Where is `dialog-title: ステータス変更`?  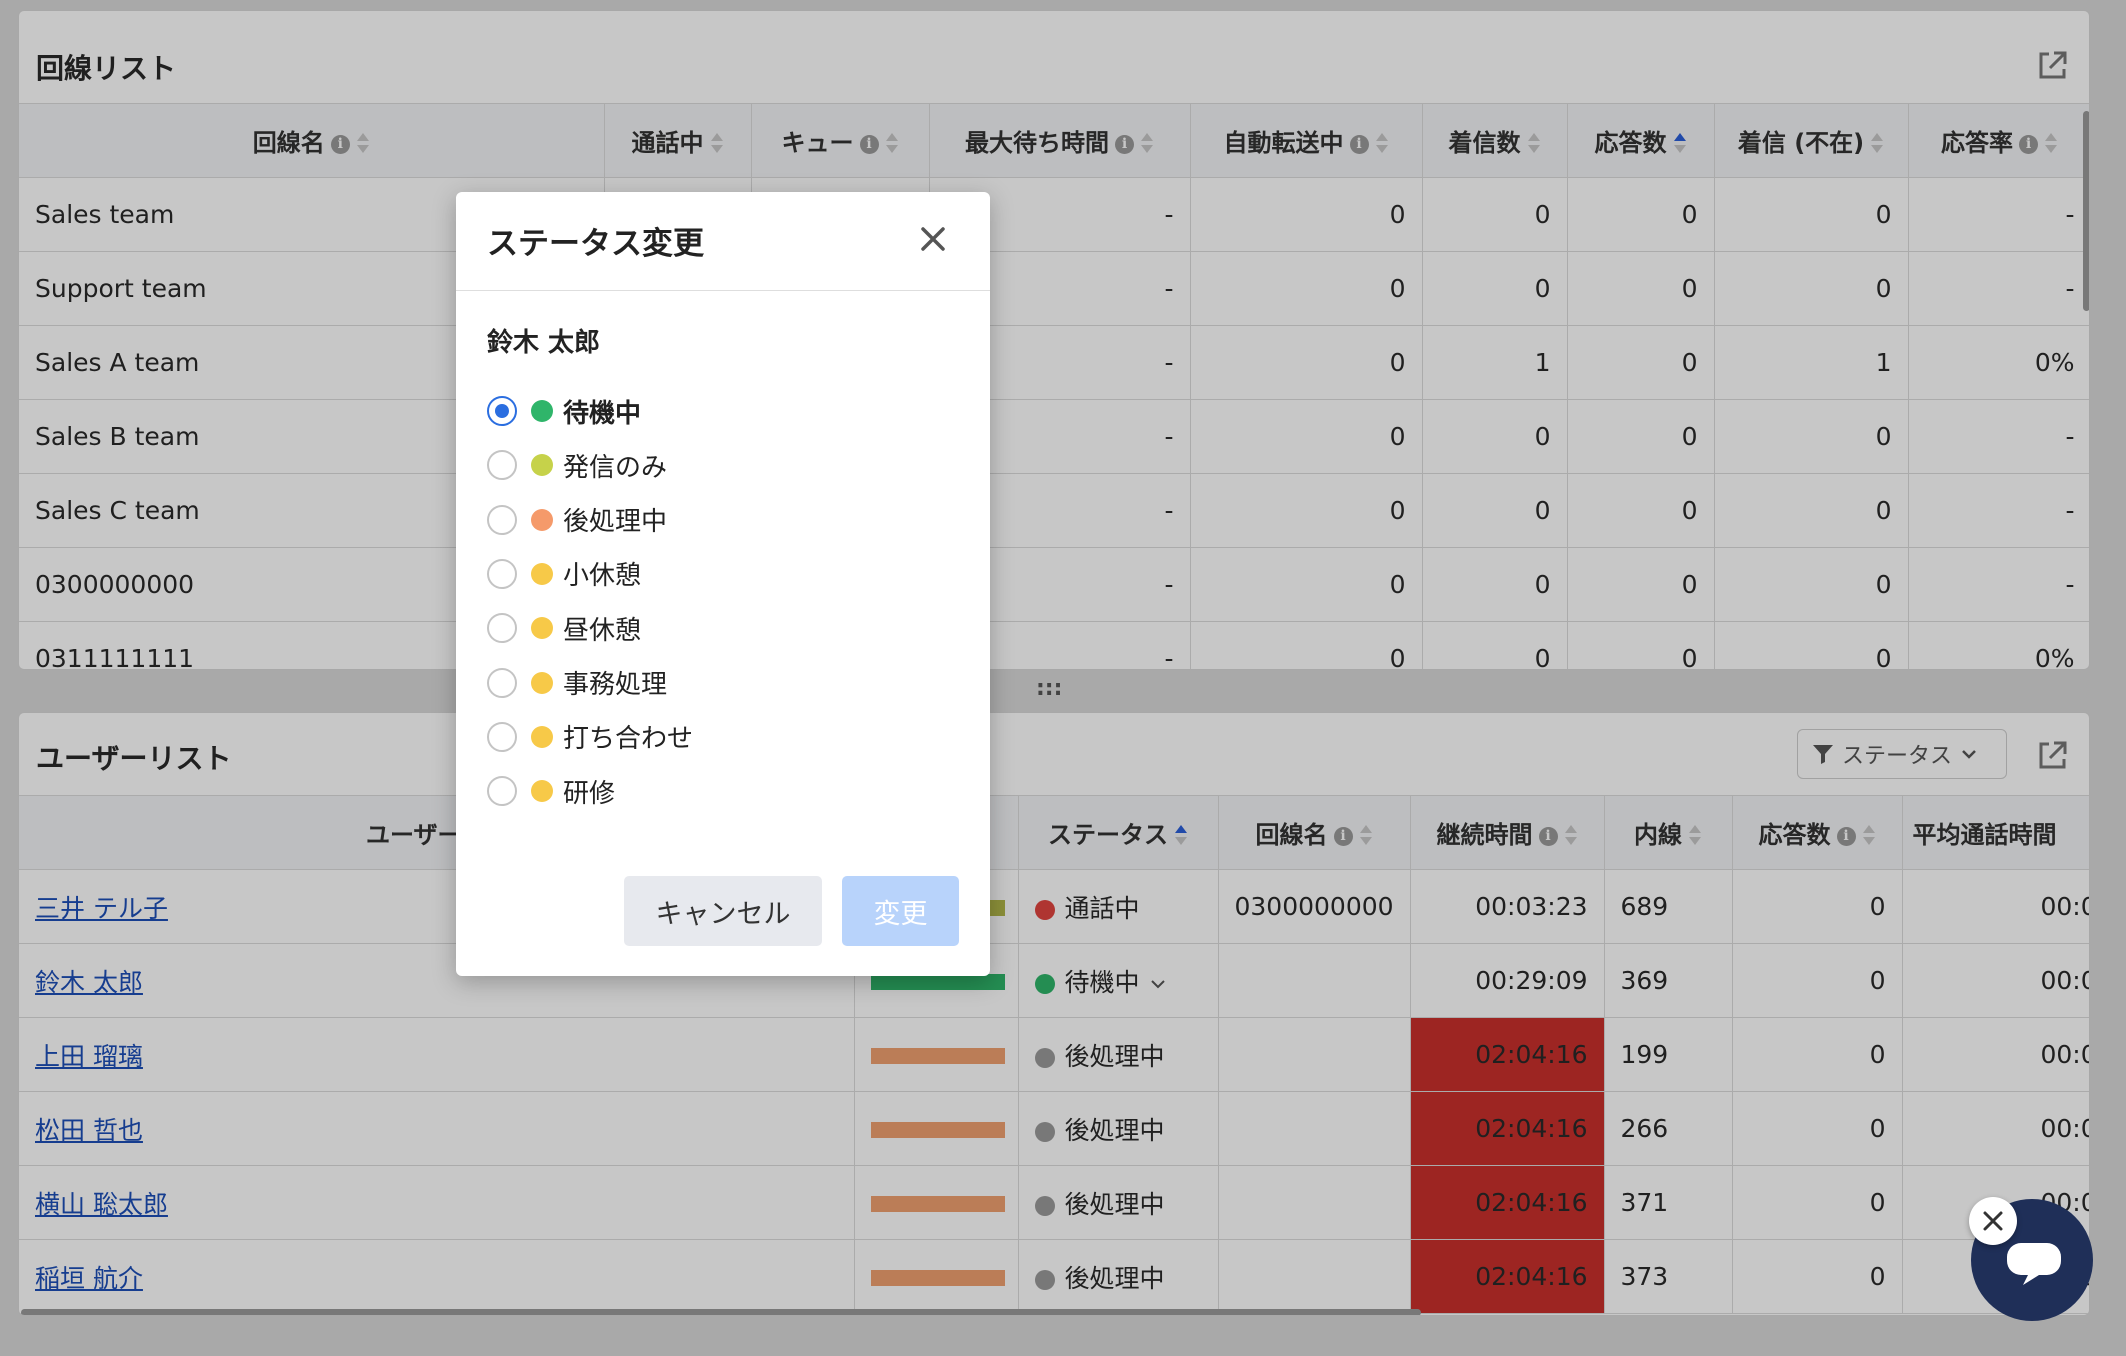 dialog-title: ステータス変更 is located at coordinates (595, 244).